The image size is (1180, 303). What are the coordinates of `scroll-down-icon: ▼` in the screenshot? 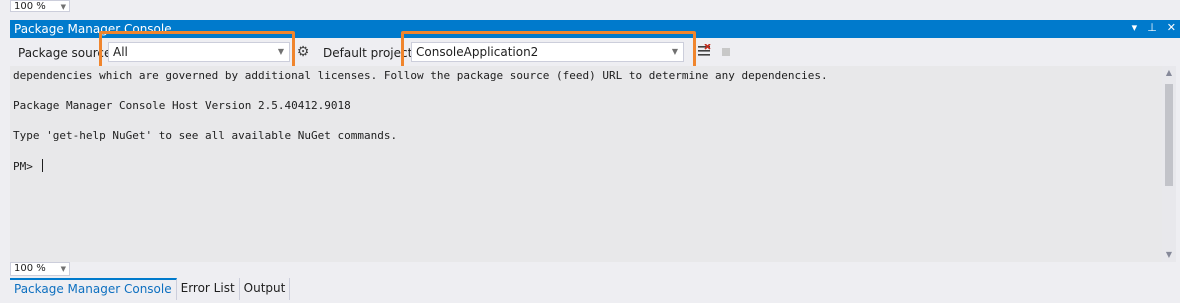 It's located at (1169, 255).